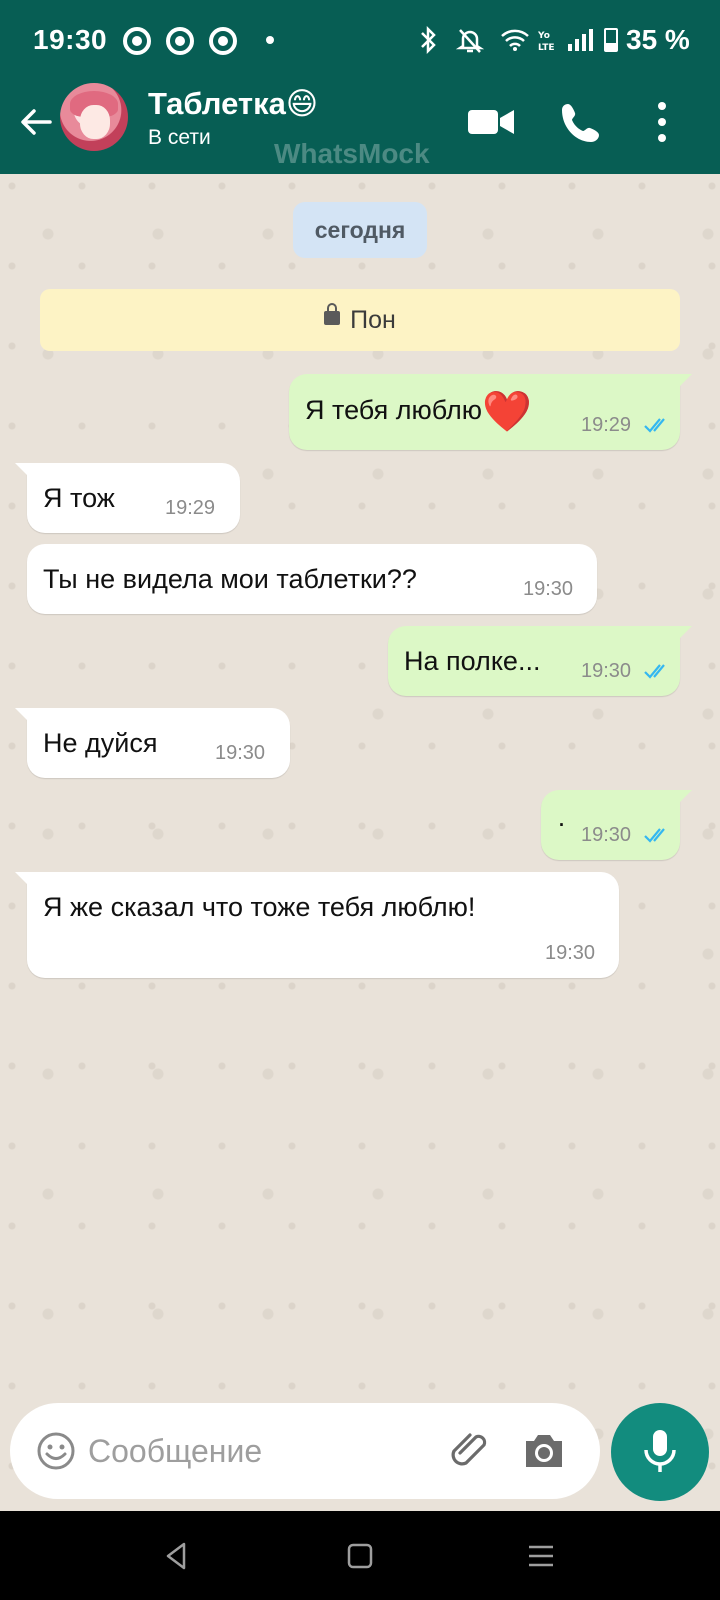 This screenshot has width=720, height=1600. Describe the element at coordinates (258, 1451) in the screenshot. I see `message-input` at that location.